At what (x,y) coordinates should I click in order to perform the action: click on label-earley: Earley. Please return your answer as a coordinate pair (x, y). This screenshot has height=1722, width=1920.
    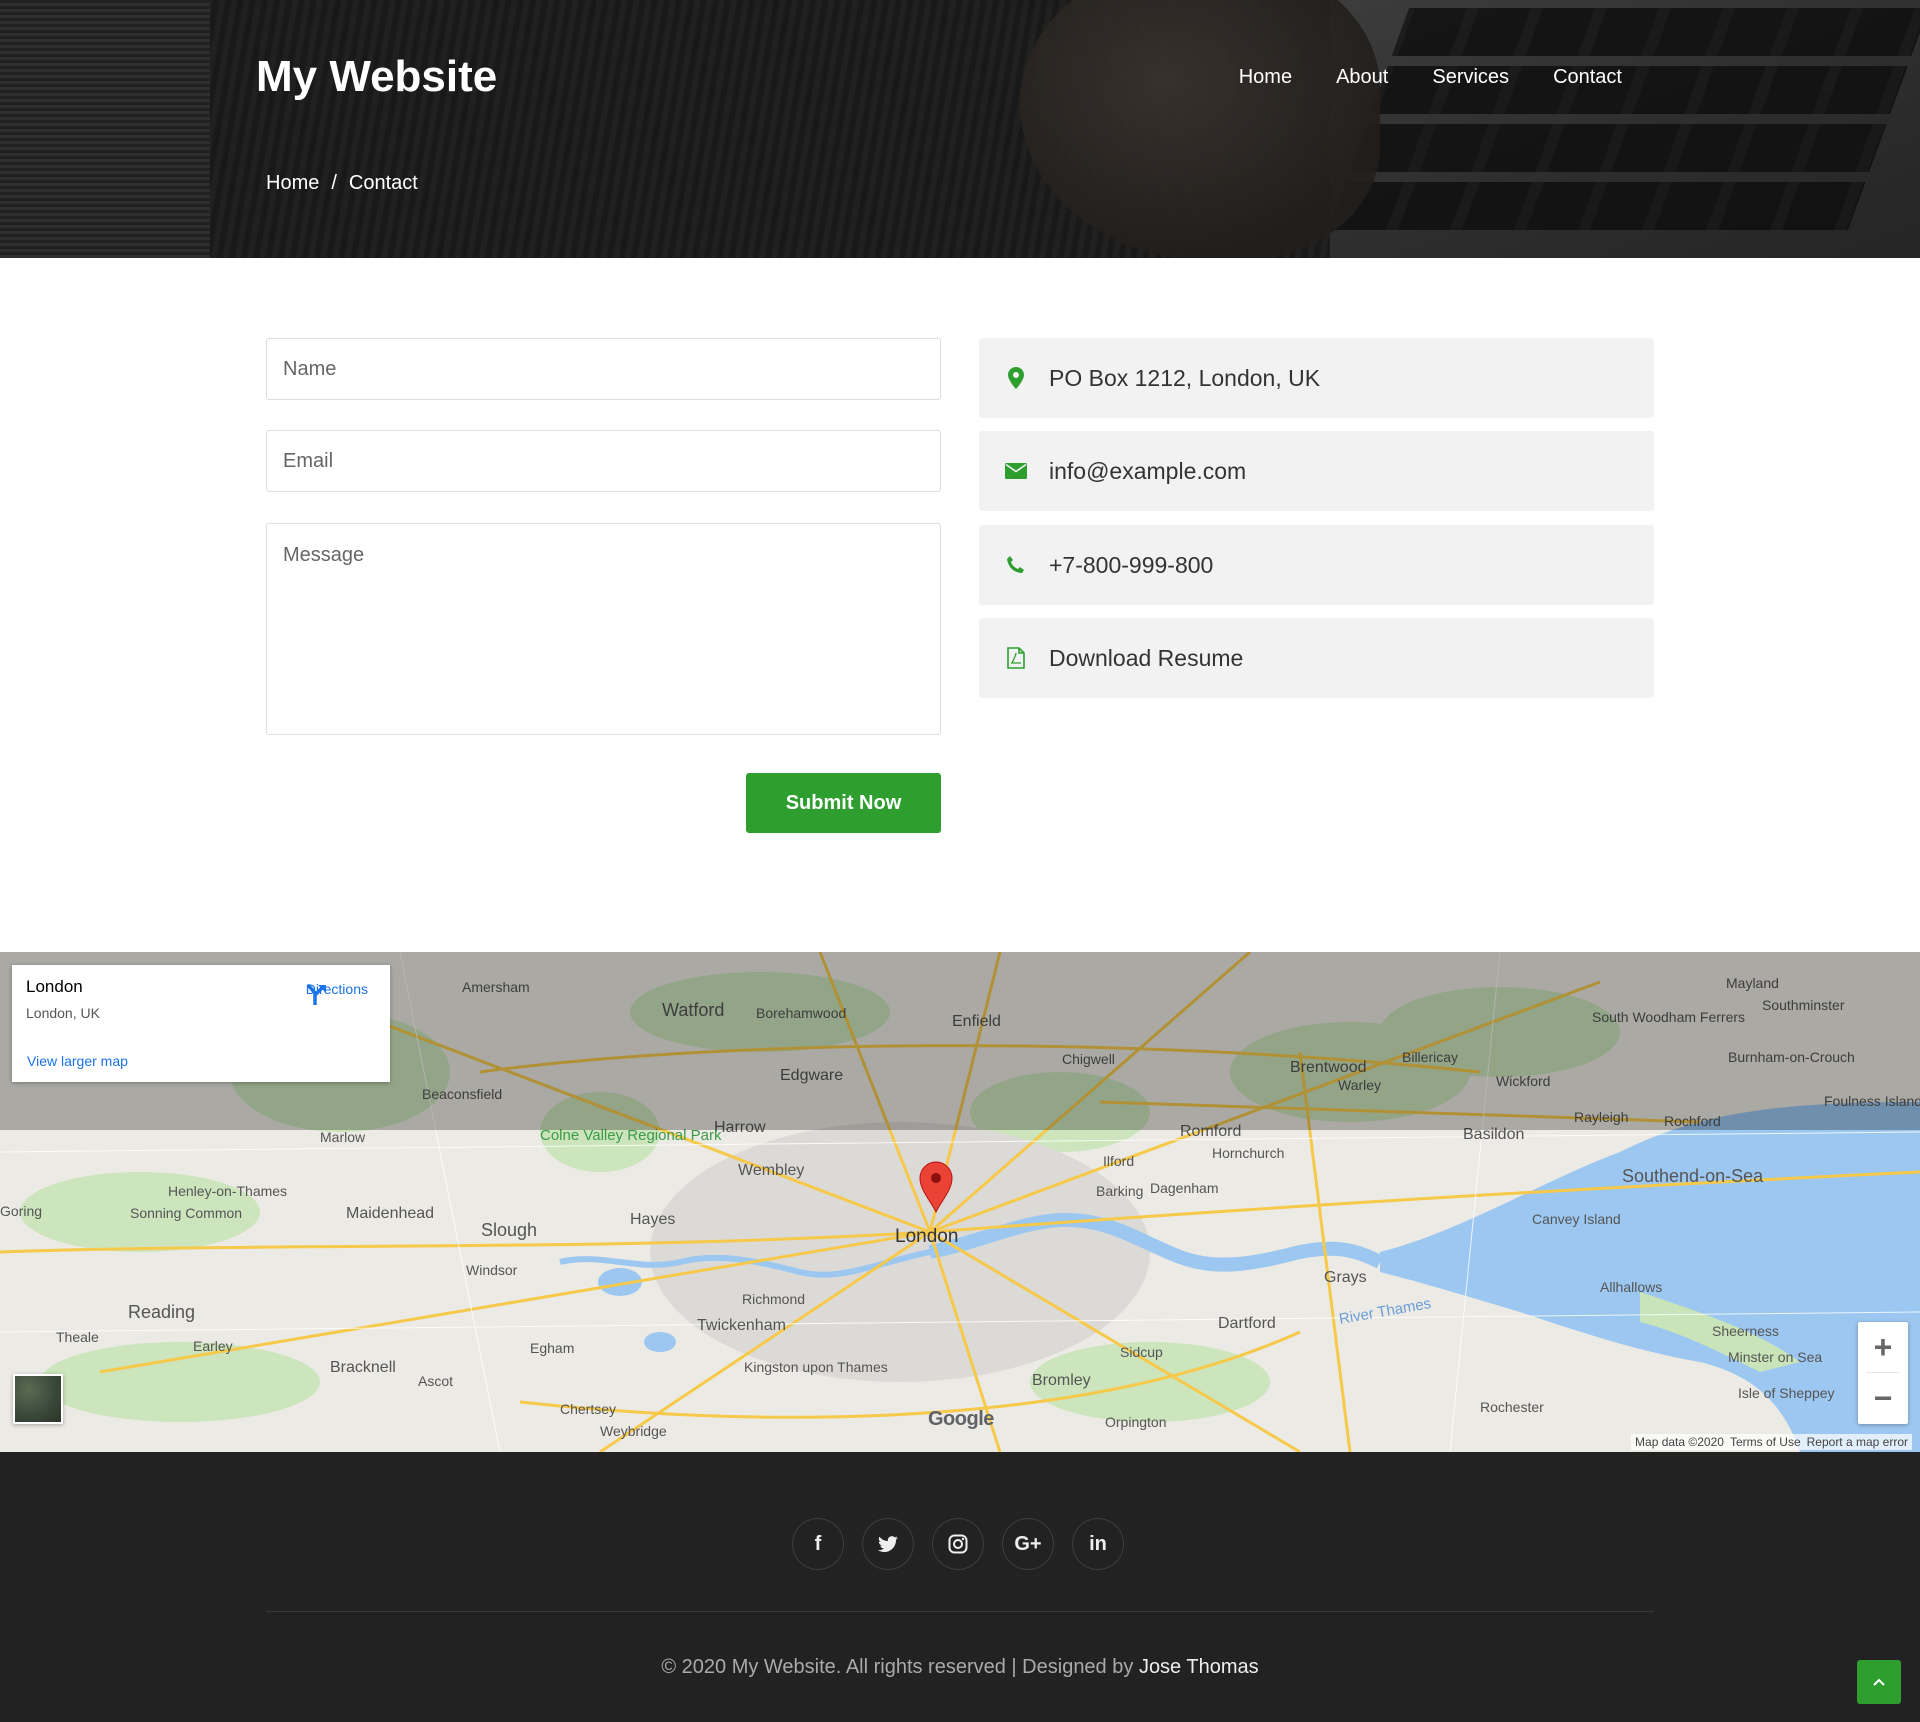
    Looking at the image, I should click on (213, 1346).